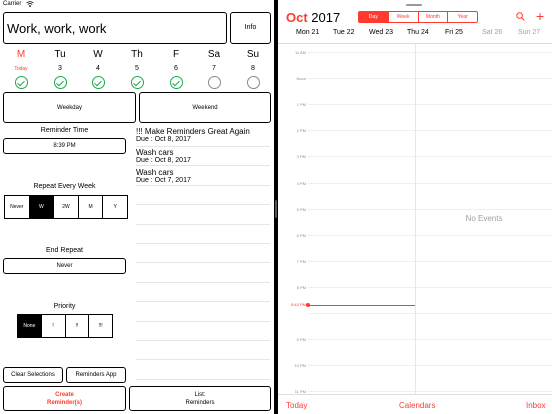  I want to click on calendars-tab: Calendars, so click(417, 405).